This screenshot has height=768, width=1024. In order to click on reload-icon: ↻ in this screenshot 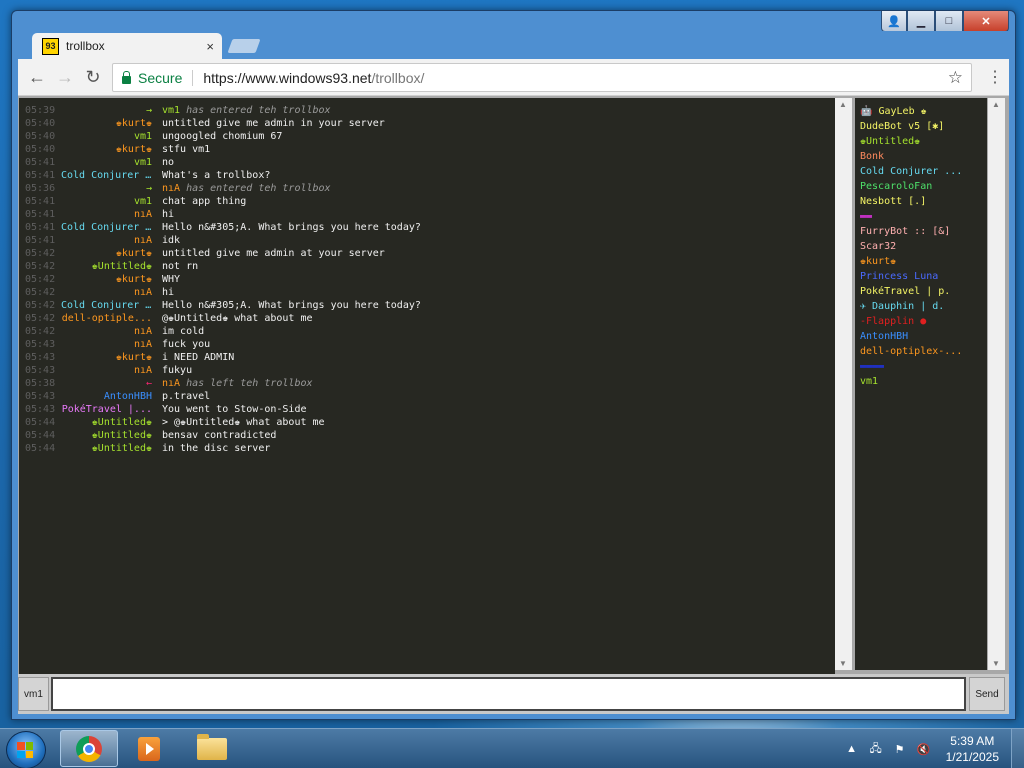, I will do `click(93, 77)`.